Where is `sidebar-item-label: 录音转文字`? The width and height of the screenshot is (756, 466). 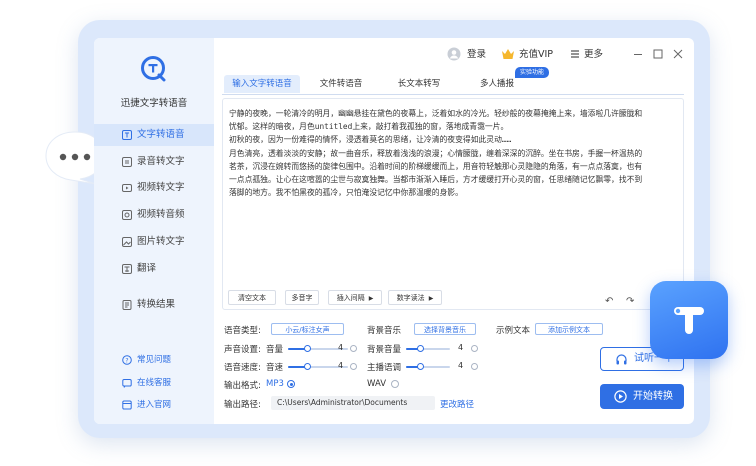 sidebar-item-label: 录音转文字 is located at coordinates (161, 161).